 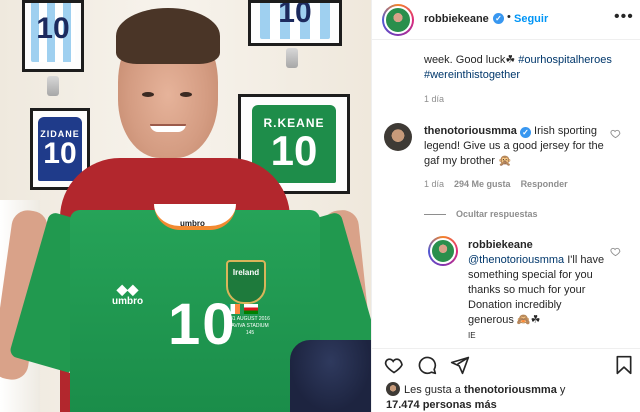 What do you see at coordinates (524, 46) in the screenshot?
I see `caption-cut-off-line` at bounding box center [524, 46].